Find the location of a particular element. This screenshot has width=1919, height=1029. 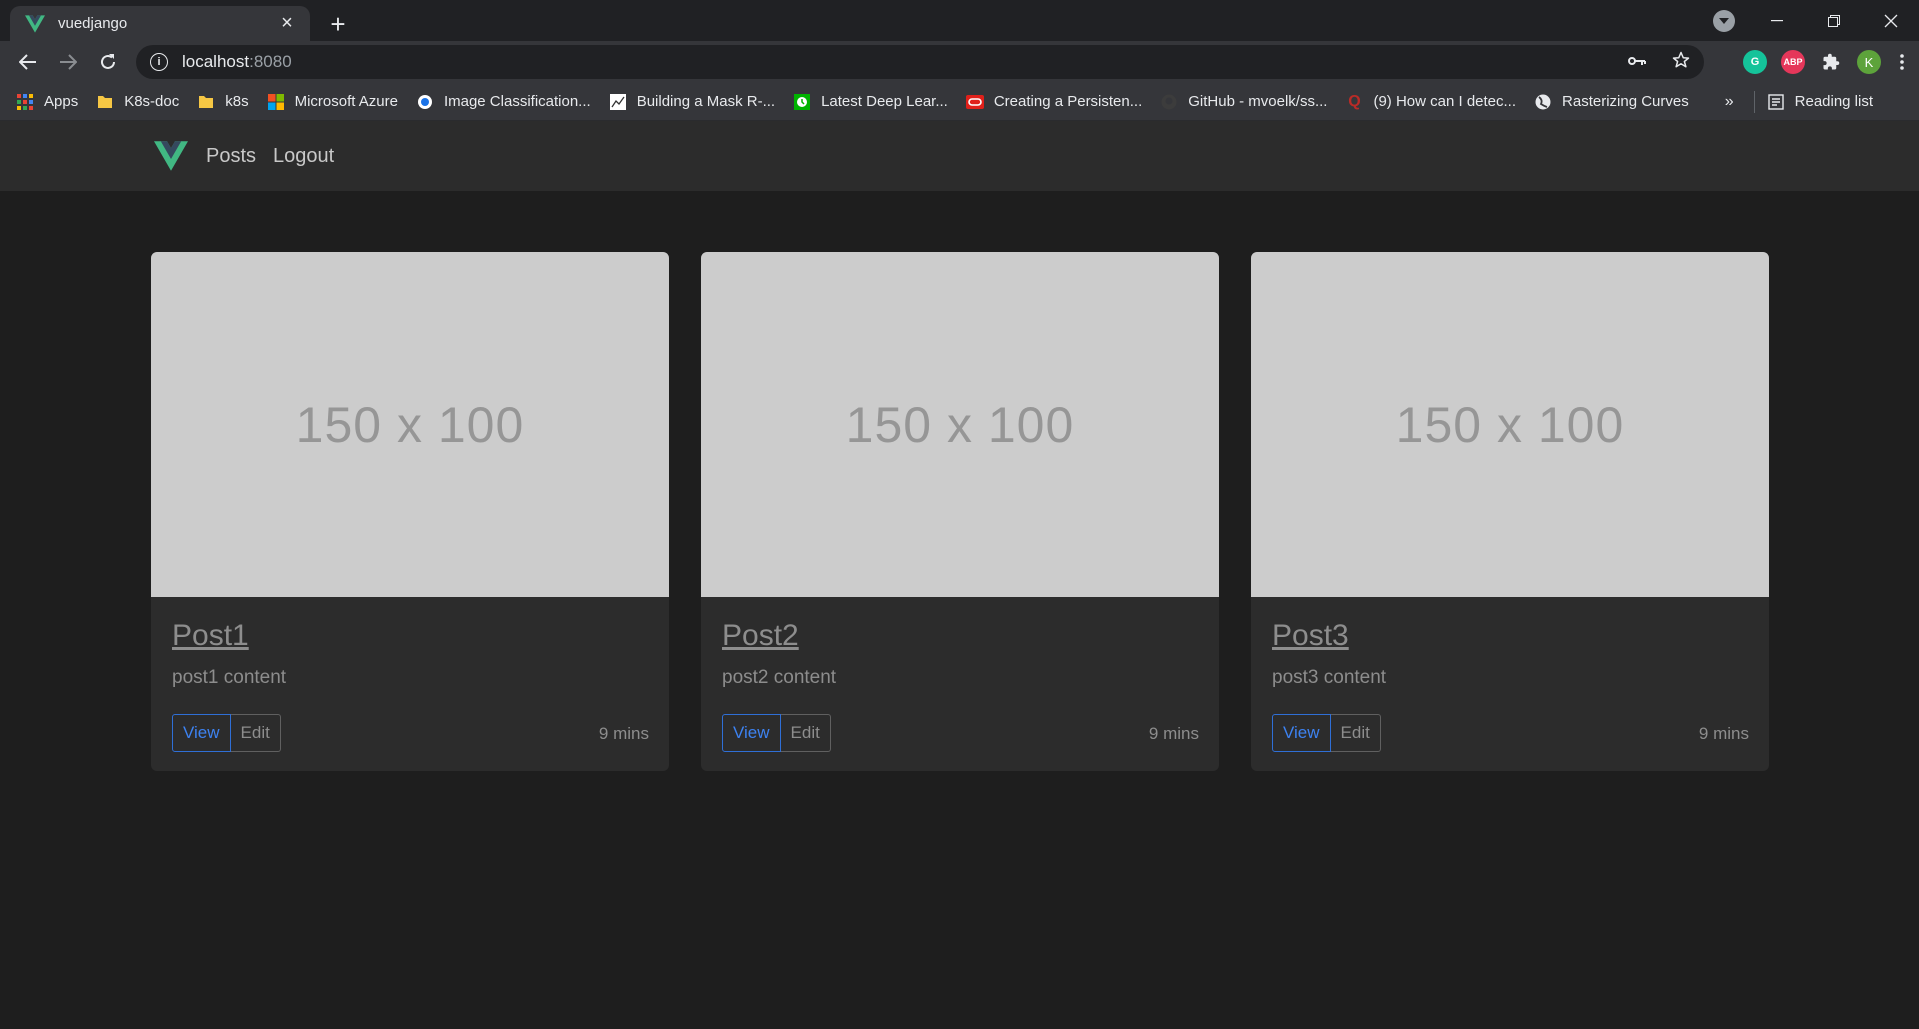

window-controls is located at coordinates (1833, 20).